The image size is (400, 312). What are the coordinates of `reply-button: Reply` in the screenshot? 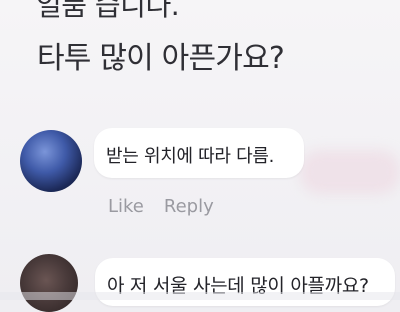 It's located at (189, 206).